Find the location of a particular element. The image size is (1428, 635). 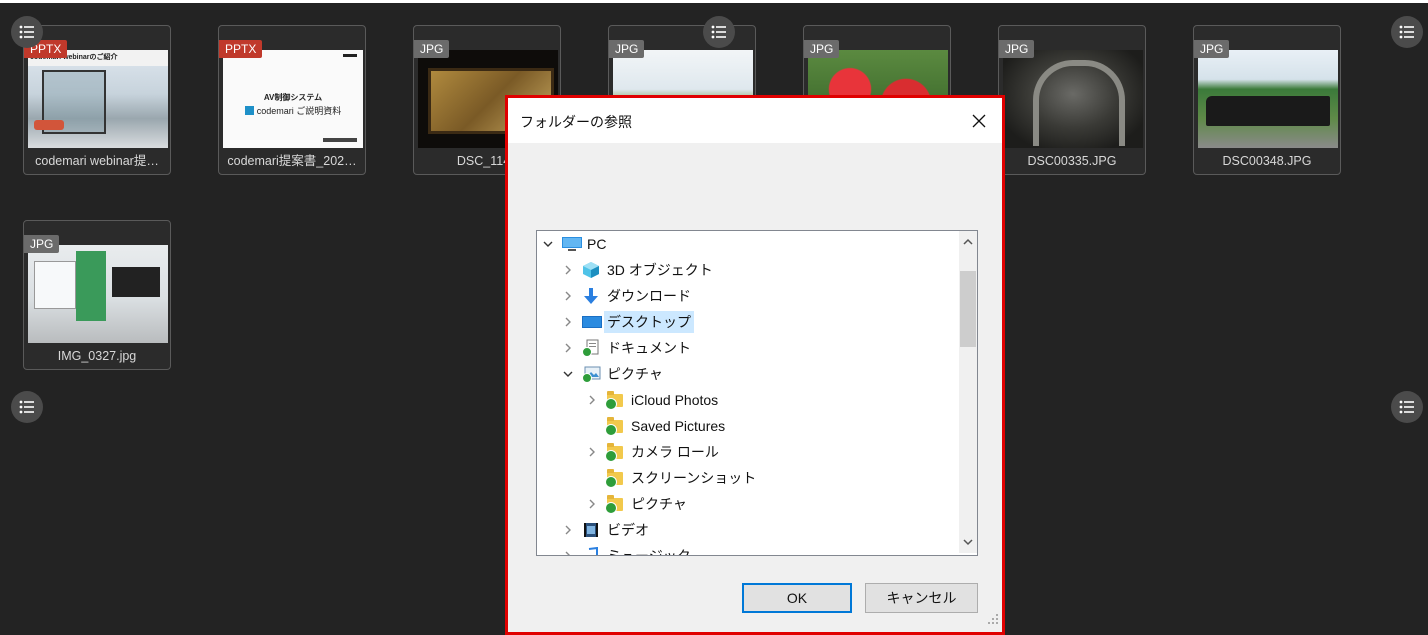

tree-item-documents: ドキュメント is located at coordinates (626, 348).